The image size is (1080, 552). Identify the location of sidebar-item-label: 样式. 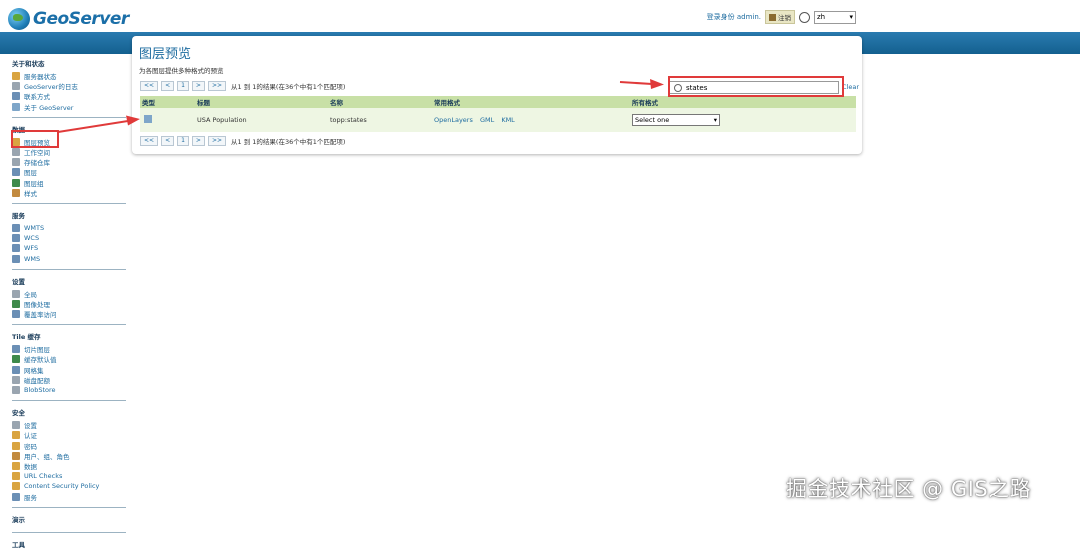
(30, 193).